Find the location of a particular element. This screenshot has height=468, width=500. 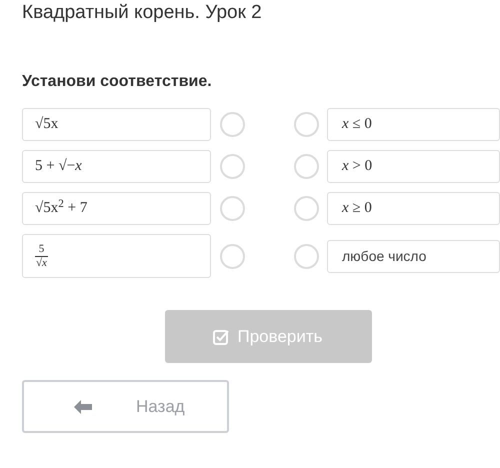

answer-card: 5 √x is located at coordinates (116, 256).